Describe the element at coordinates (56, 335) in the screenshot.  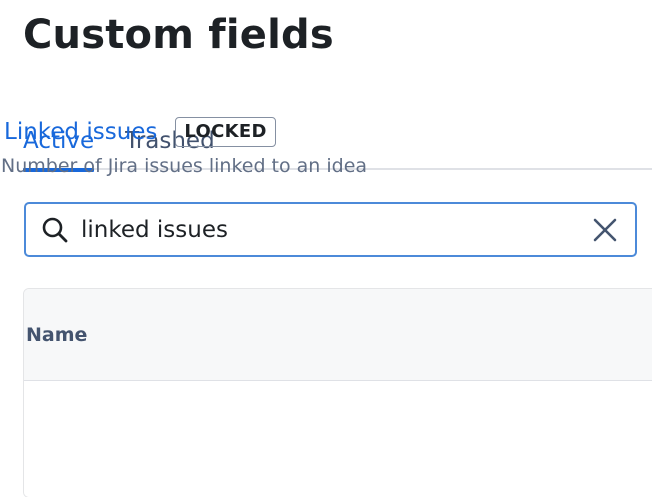
I see `column-header-name: Name` at that location.